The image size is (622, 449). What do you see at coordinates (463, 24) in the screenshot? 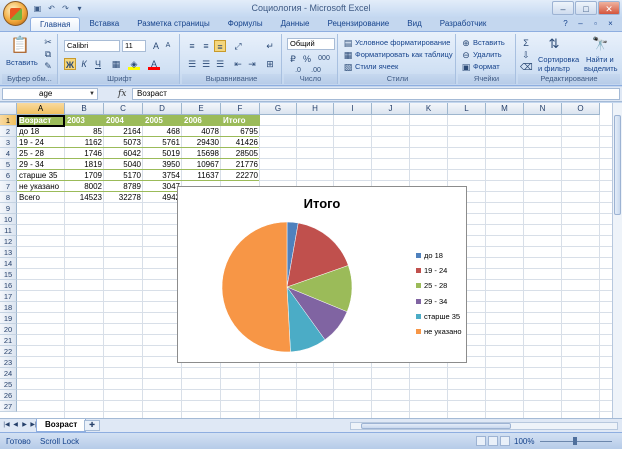
I see `tab-developer: Разработчик` at bounding box center [463, 24].